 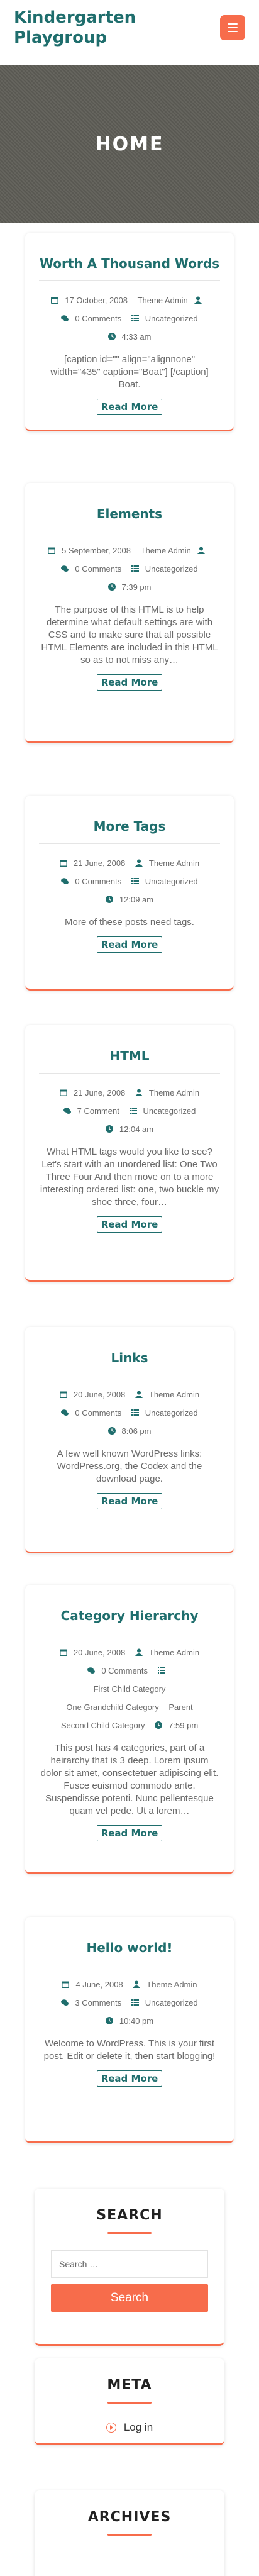 I want to click on category-link: One Grandchild Category, so click(x=112, y=1707).